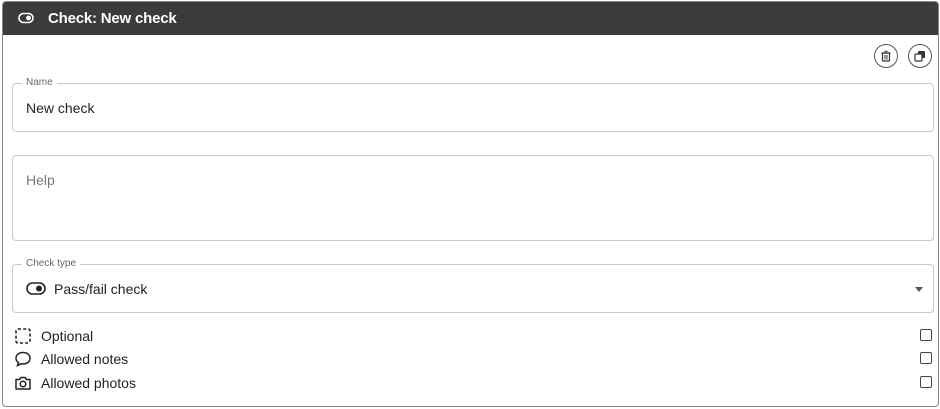  What do you see at coordinates (101, 289) in the screenshot?
I see `check-type-value: Pass/fail check` at bounding box center [101, 289].